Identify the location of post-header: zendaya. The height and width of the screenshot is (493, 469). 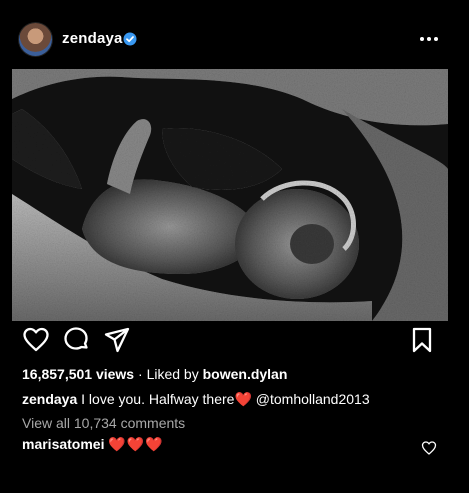
(234, 36).